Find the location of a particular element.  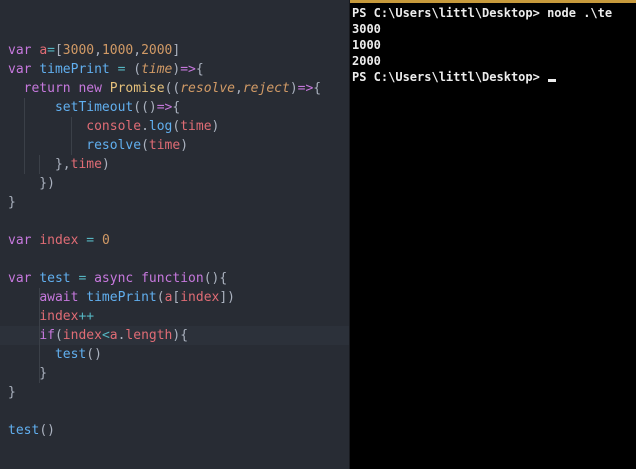

terminal-line-text: PS C:\Users\littl\Desktop> is located at coordinates (450, 77).